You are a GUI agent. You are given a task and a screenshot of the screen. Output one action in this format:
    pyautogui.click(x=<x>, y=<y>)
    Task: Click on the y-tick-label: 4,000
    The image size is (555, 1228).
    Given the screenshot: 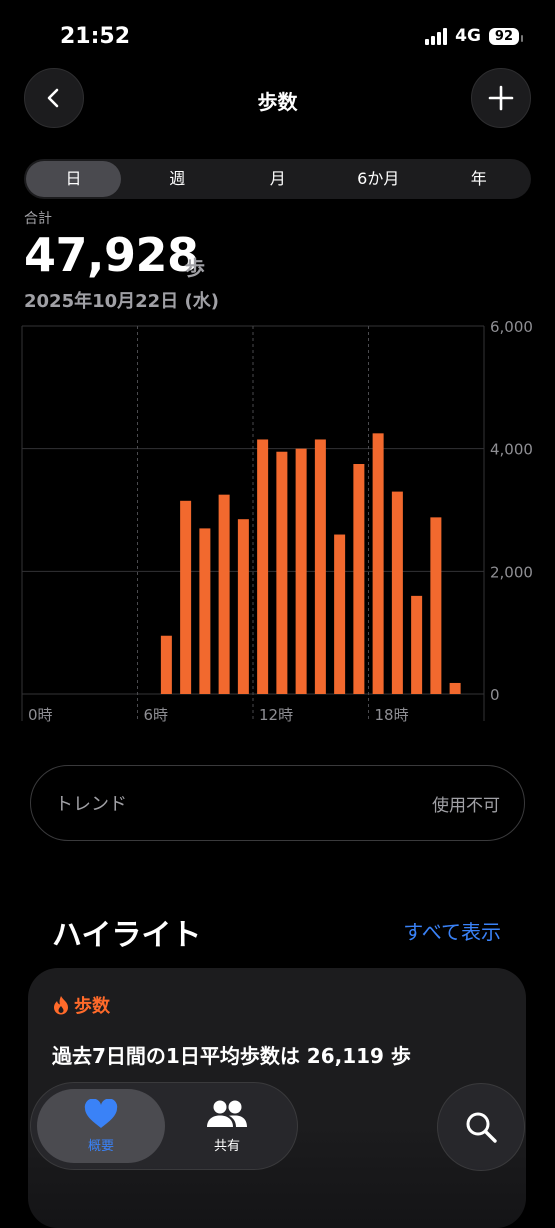 What is the action you would take?
    pyautogui.click(x=511, y=450)
    